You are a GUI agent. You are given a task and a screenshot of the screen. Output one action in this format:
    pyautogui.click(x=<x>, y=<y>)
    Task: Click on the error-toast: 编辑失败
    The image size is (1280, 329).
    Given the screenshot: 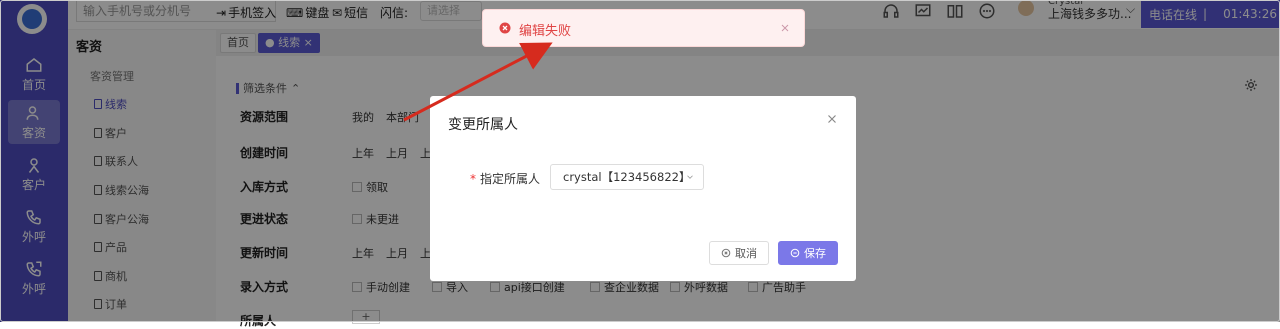 What is the action you would take?
    pyautogui.click(x=643, y=28)
    